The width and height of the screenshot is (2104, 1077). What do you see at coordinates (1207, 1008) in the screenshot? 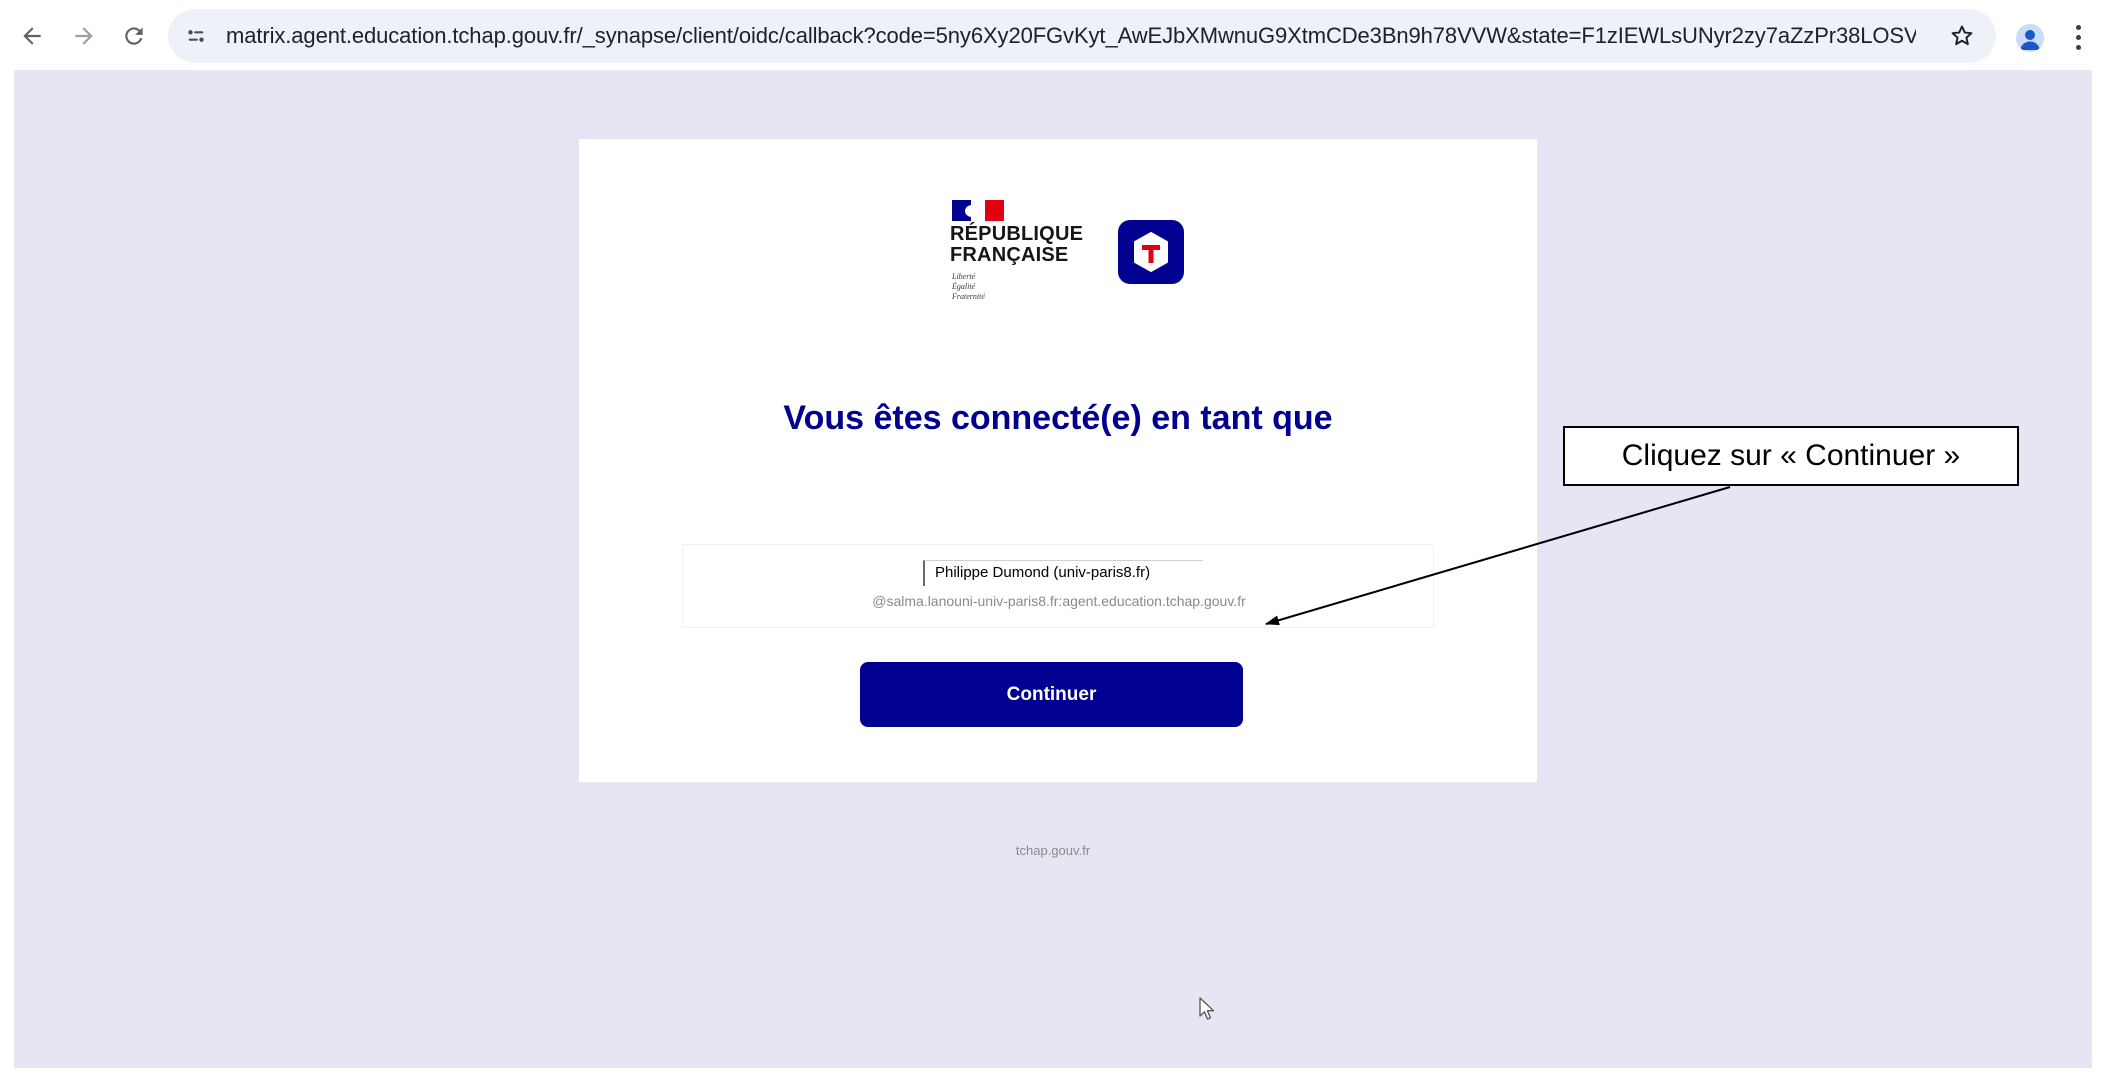
I see `mouse-cursor-icon` at bounding box center [1207, 1008].